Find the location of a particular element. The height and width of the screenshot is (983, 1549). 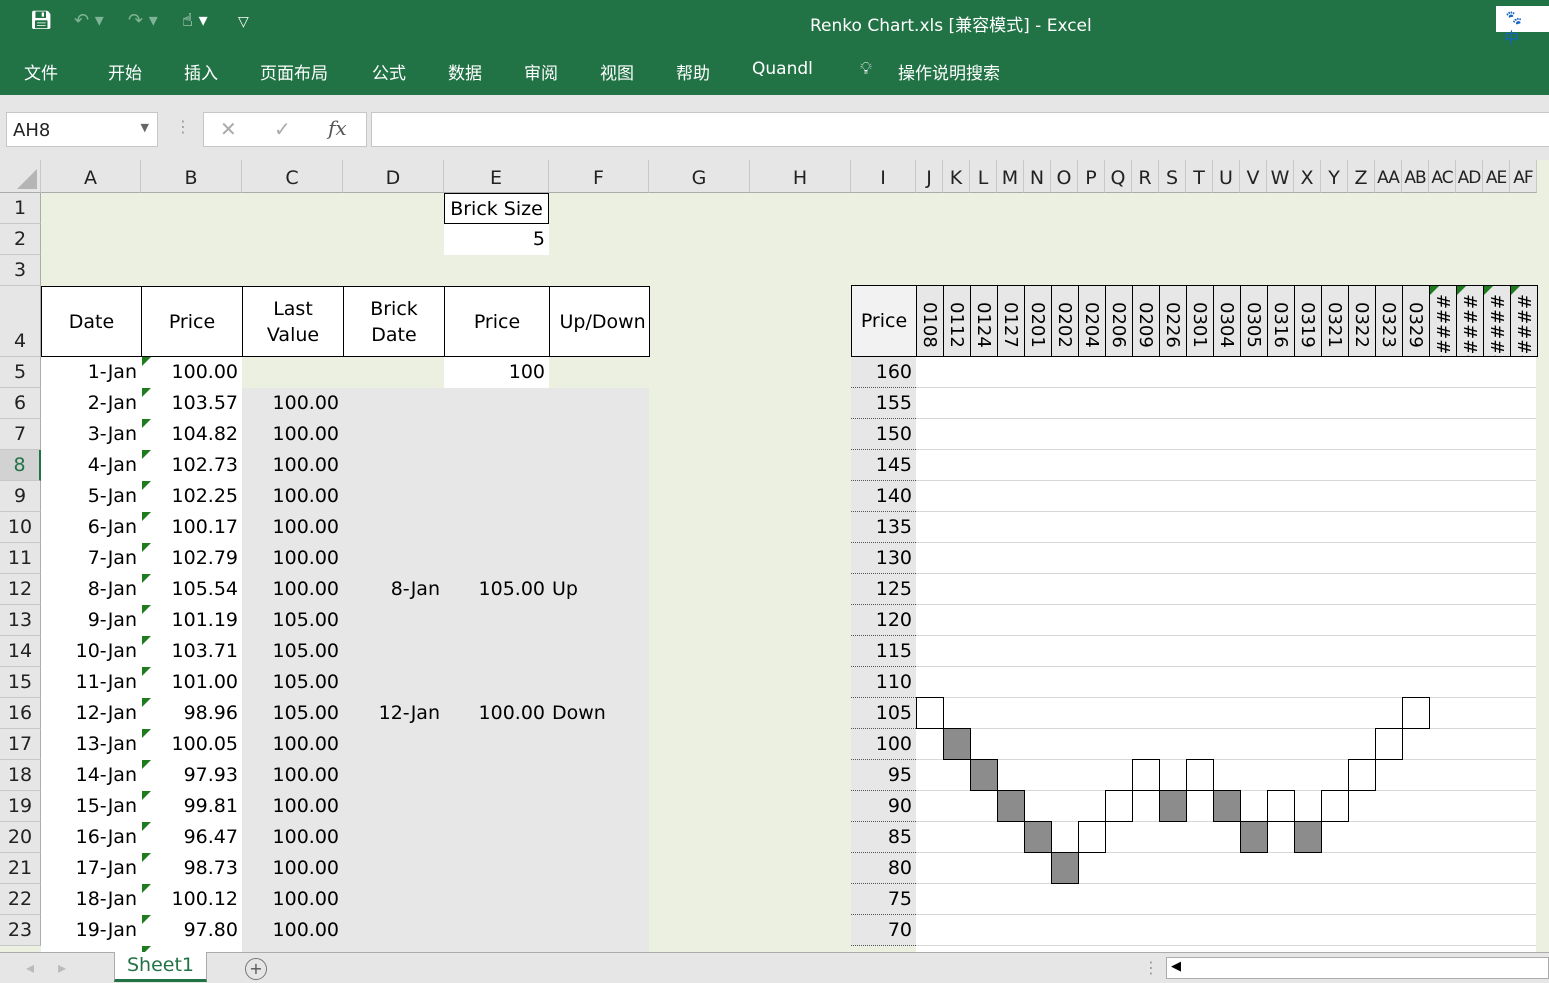

ime-badge: 🐾︎ 中 is located at coordinates (1522, 26).